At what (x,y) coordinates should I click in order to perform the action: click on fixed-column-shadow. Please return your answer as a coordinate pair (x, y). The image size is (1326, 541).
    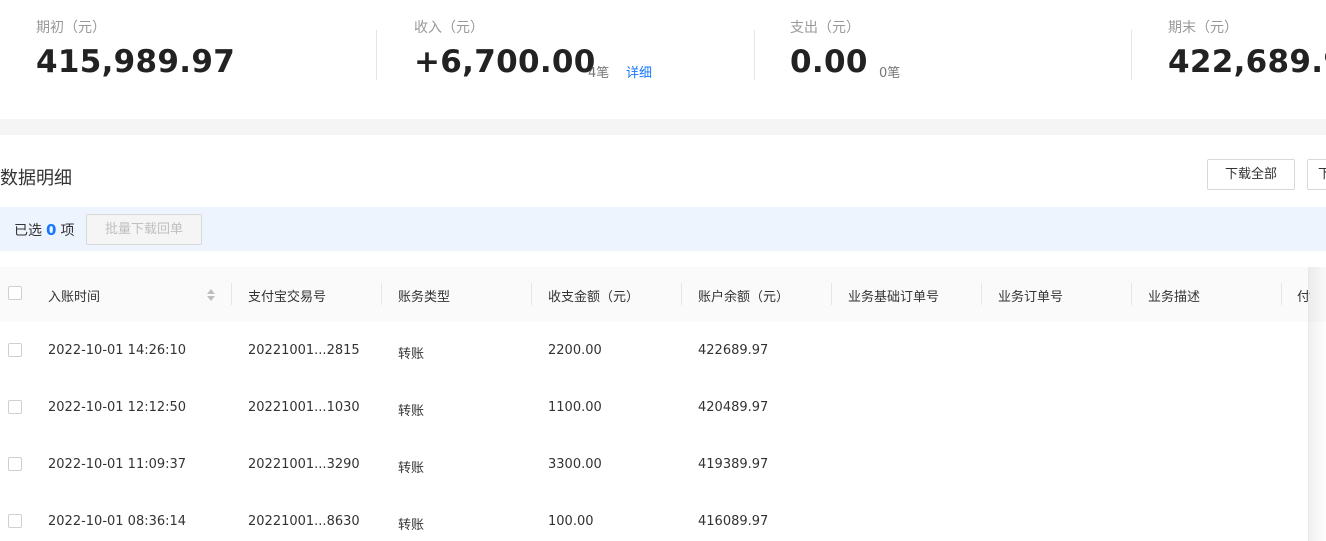
    Looking at the image, I should click on (1317, 404).